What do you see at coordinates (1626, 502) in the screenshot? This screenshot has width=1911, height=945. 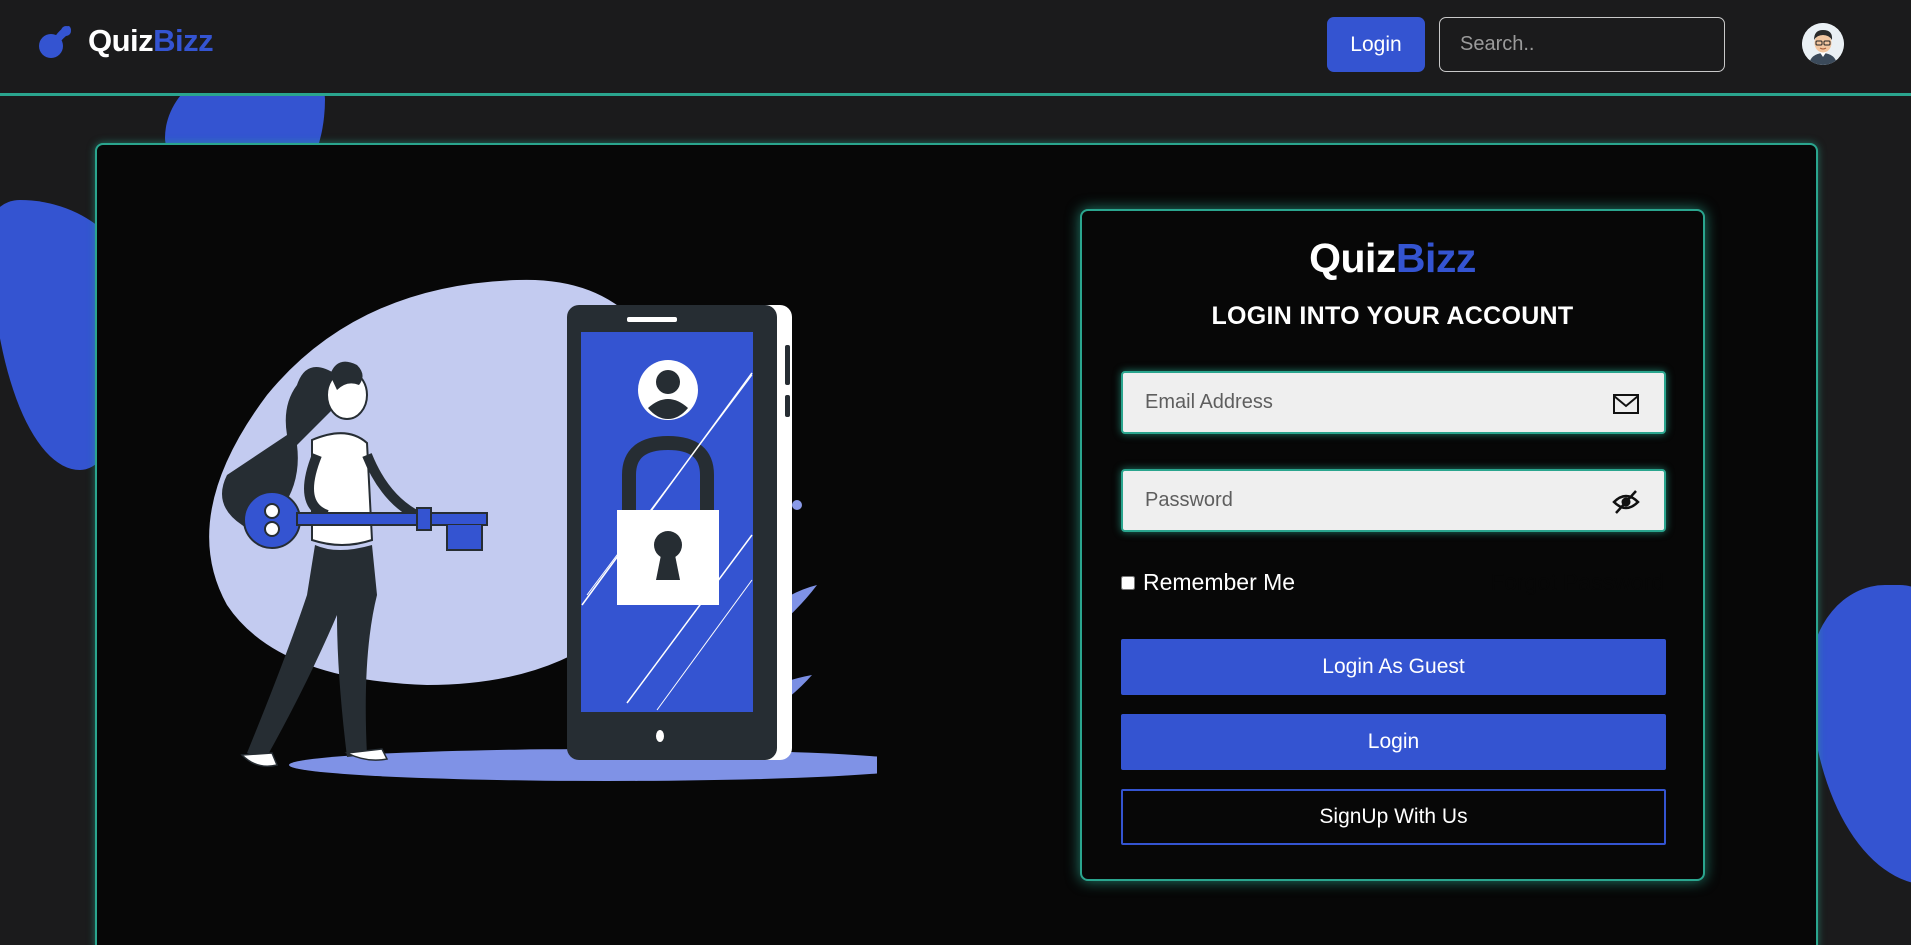 I see `eye-slash-icon` at bounding box center [1626, 502].